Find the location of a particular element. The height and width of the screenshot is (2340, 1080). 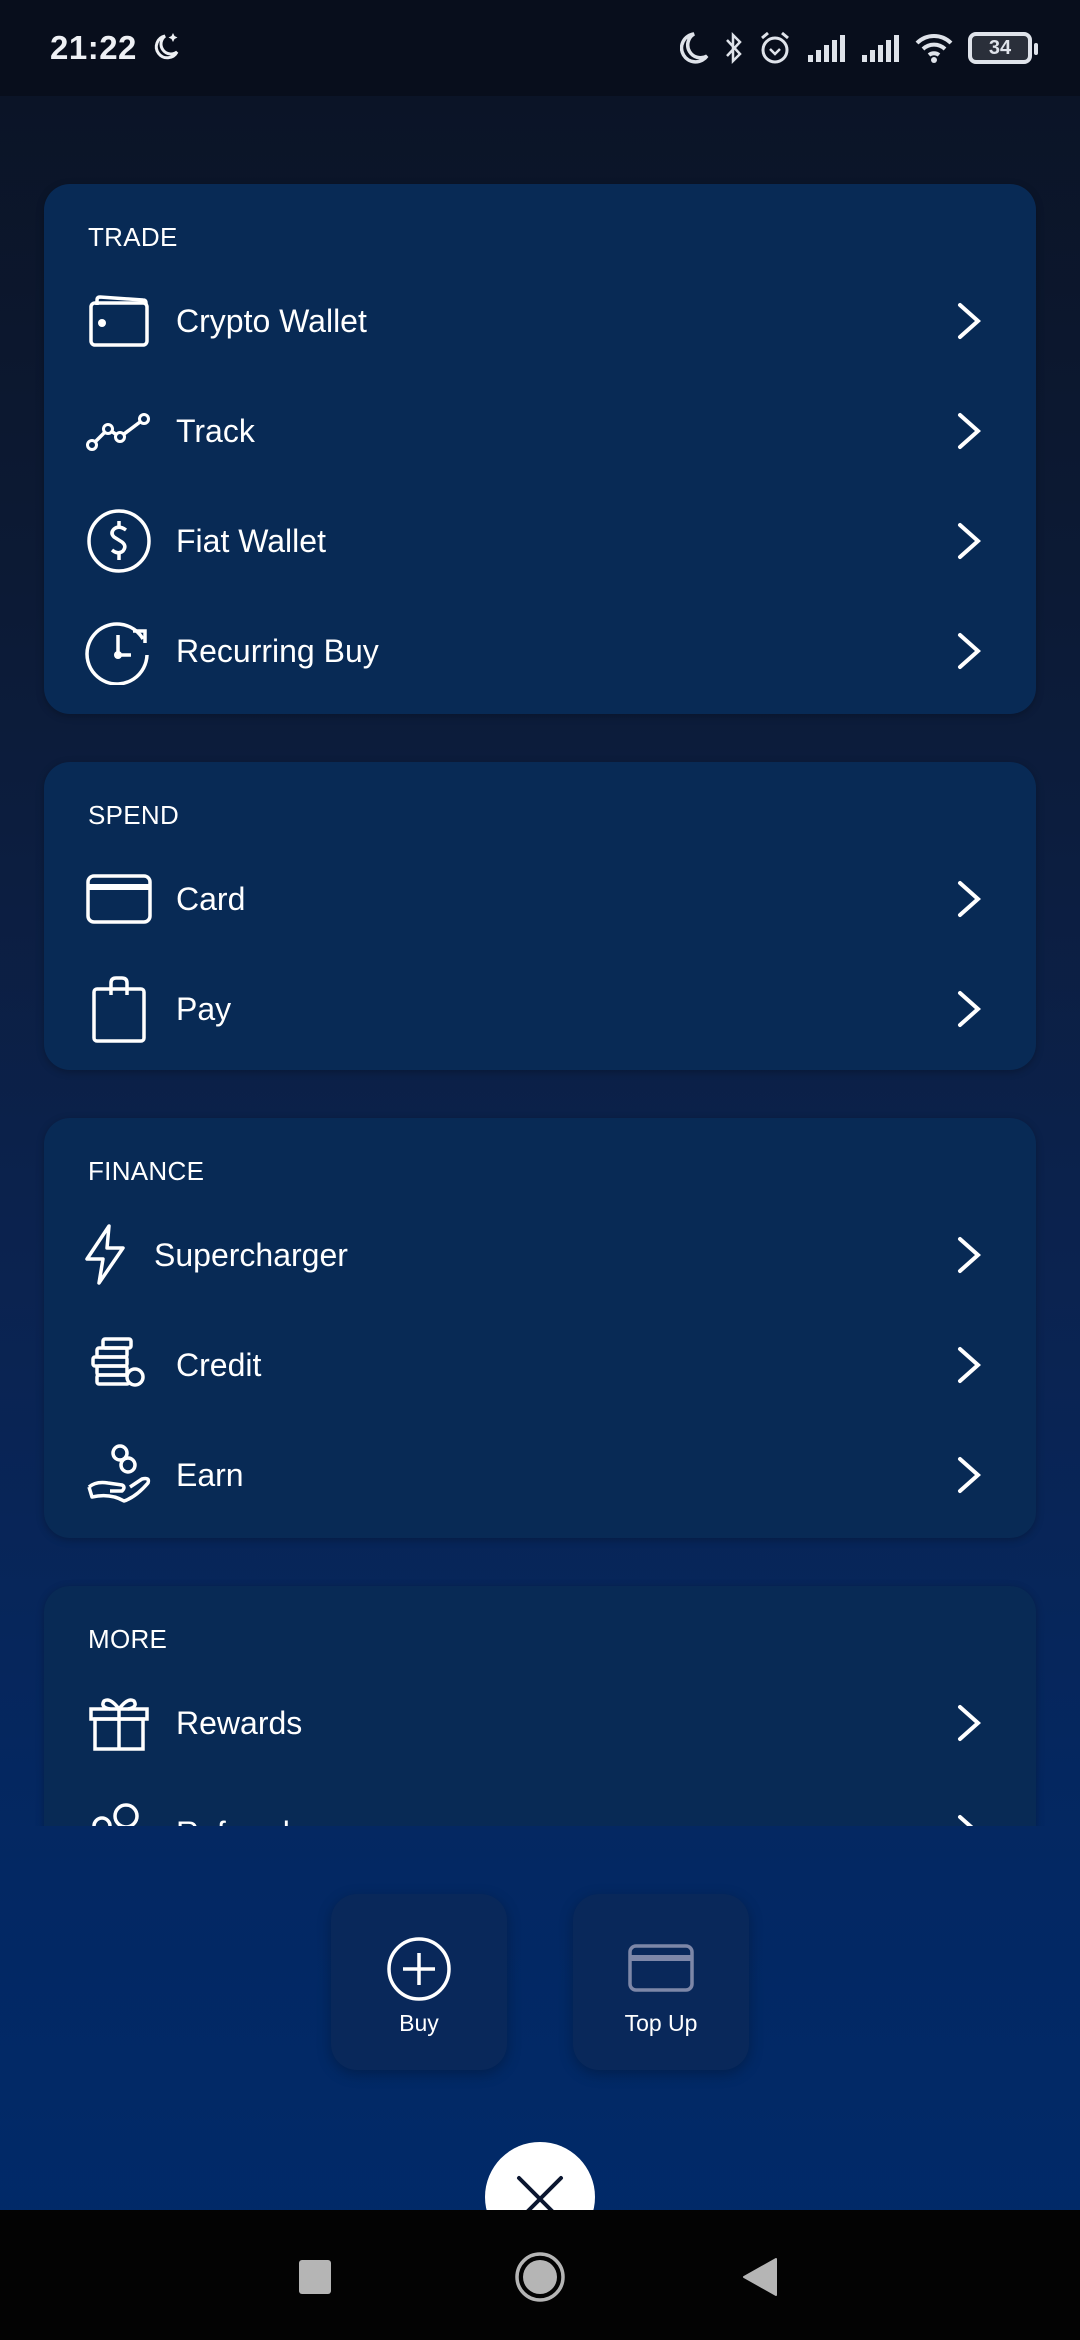

section-title: MORE is located at coordinates (128, 1639).